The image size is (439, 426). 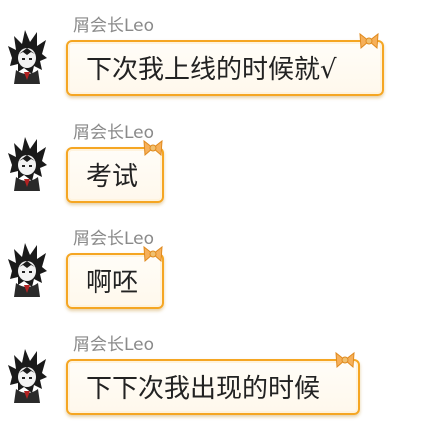 What do you see at coordinates (203, 389) in the screenshot?
I see `message-text: 下下次我出现的时候` at bounding box center [203, 389].